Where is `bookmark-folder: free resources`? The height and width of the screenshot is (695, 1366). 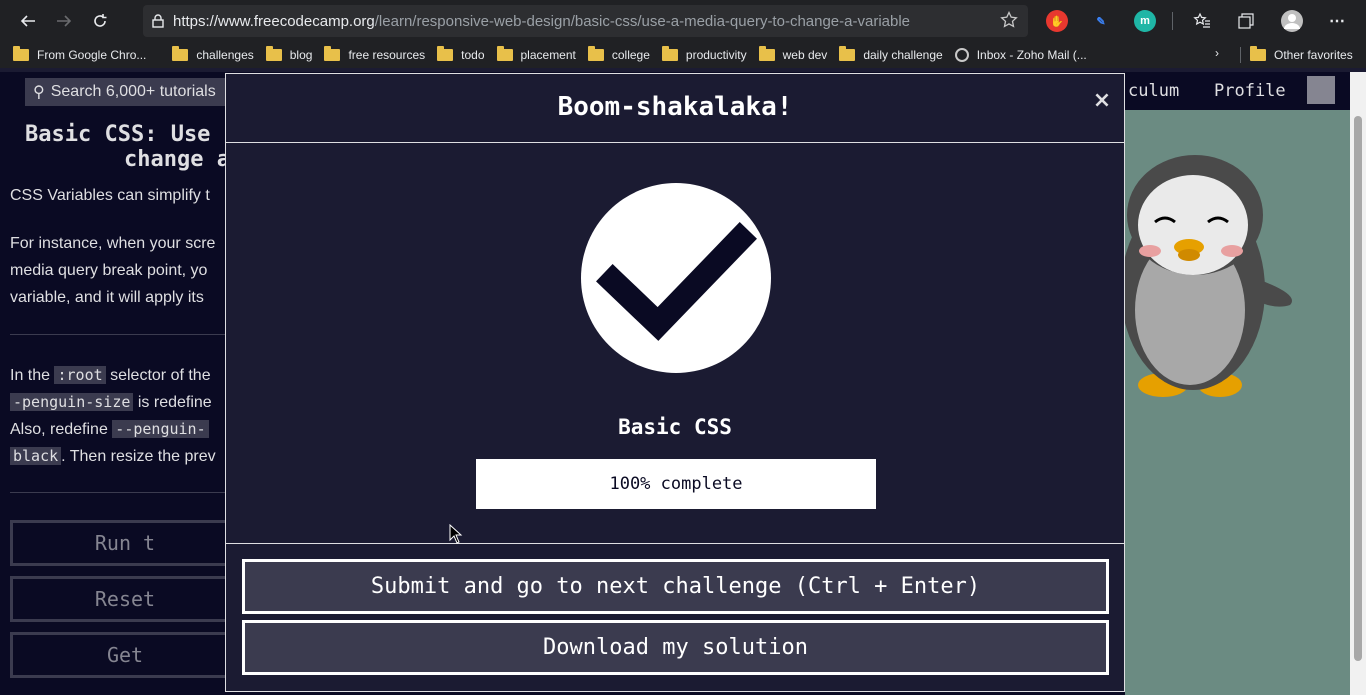
bookmark-folder: free resources is located at coordinates (374, 54).